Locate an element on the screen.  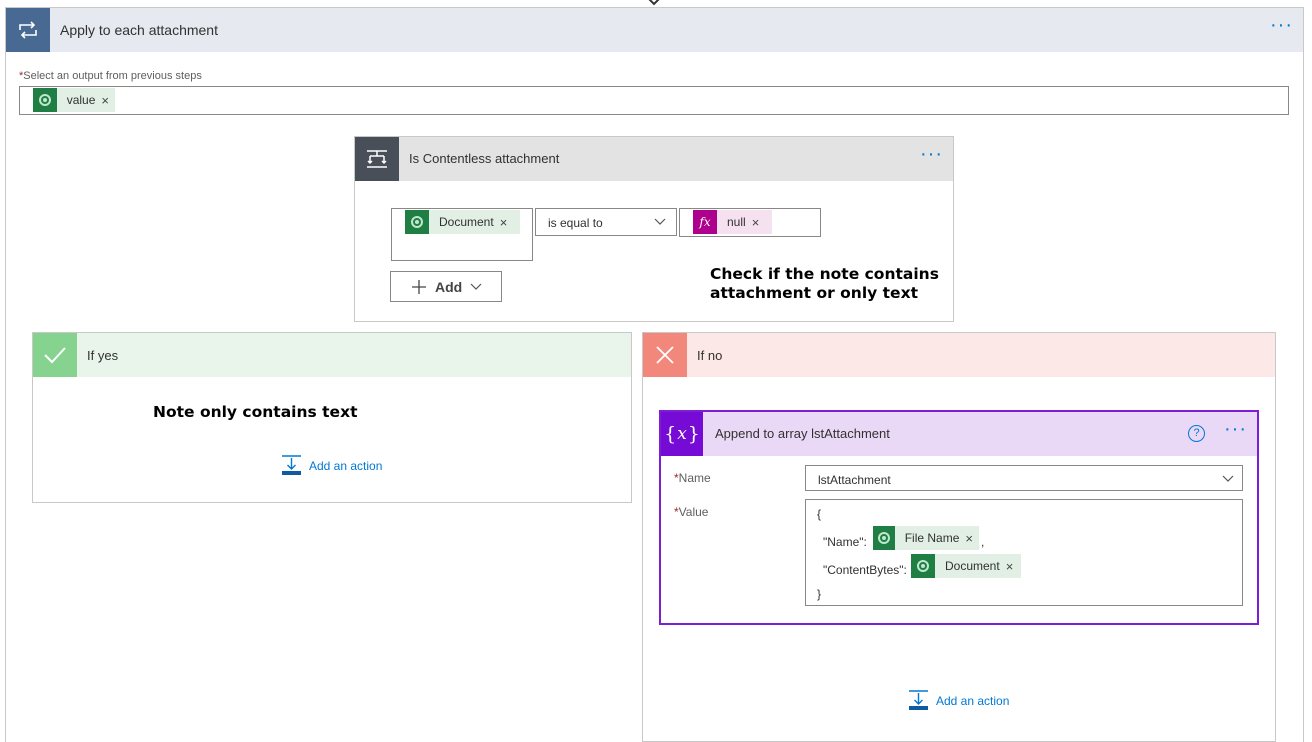
append-title: Append to array lstAttachment is located at coordinates (802, 433).